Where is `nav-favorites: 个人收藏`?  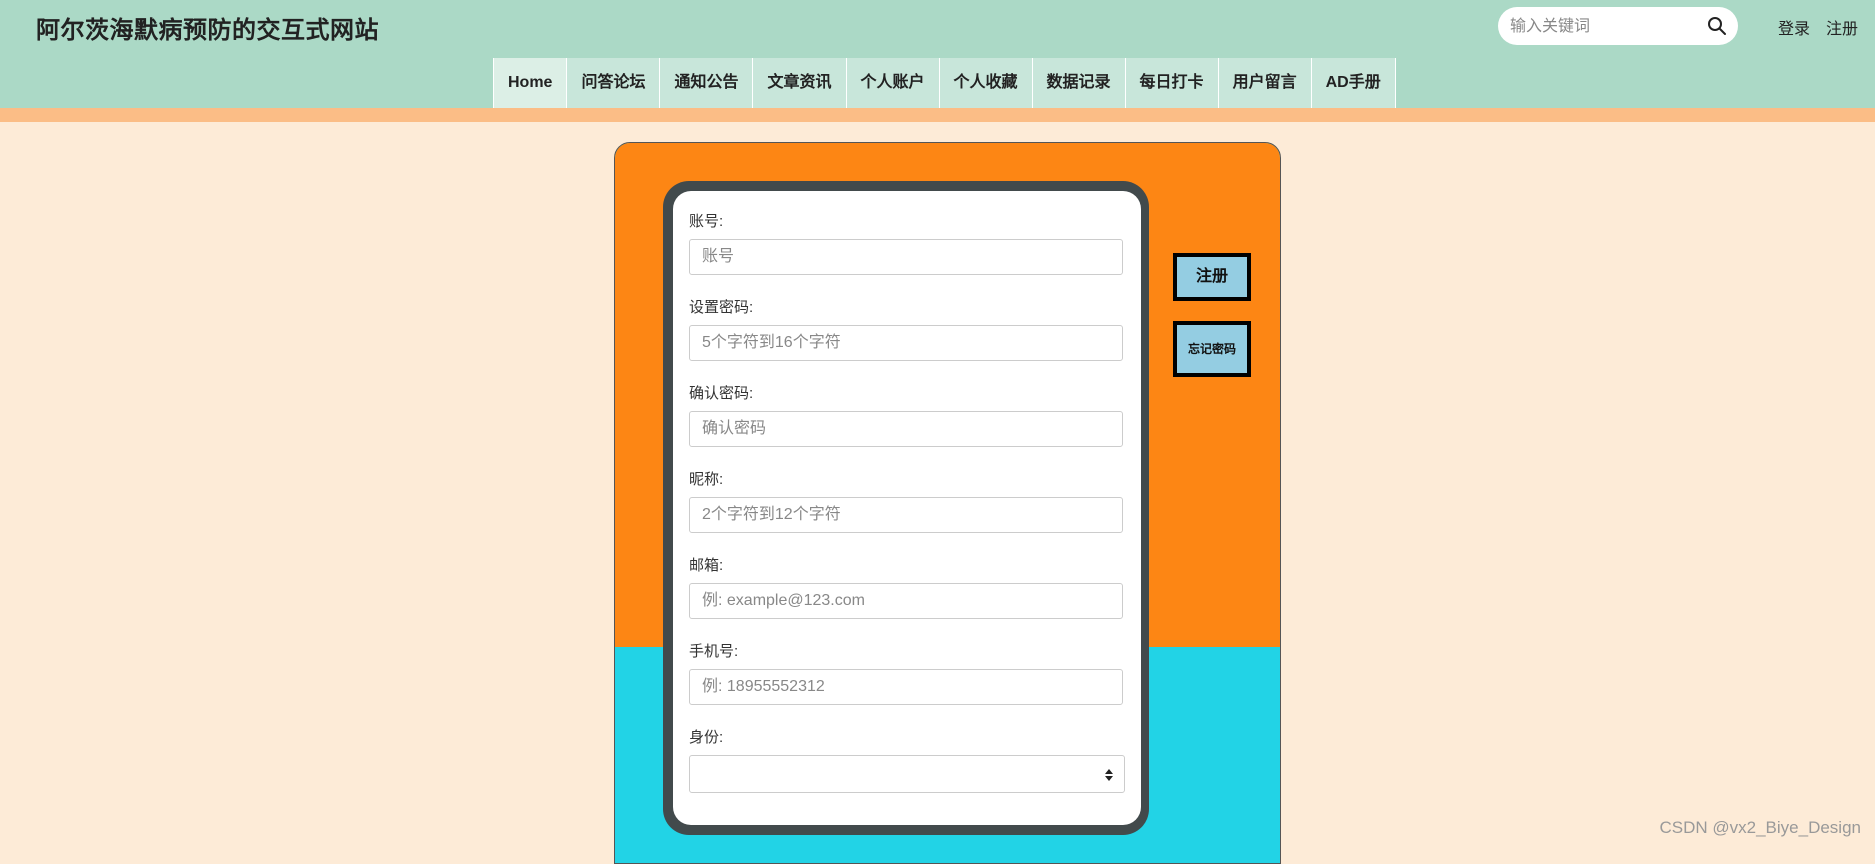
nav-favorites: 个人收藏 is located at coordinates (985, 83).